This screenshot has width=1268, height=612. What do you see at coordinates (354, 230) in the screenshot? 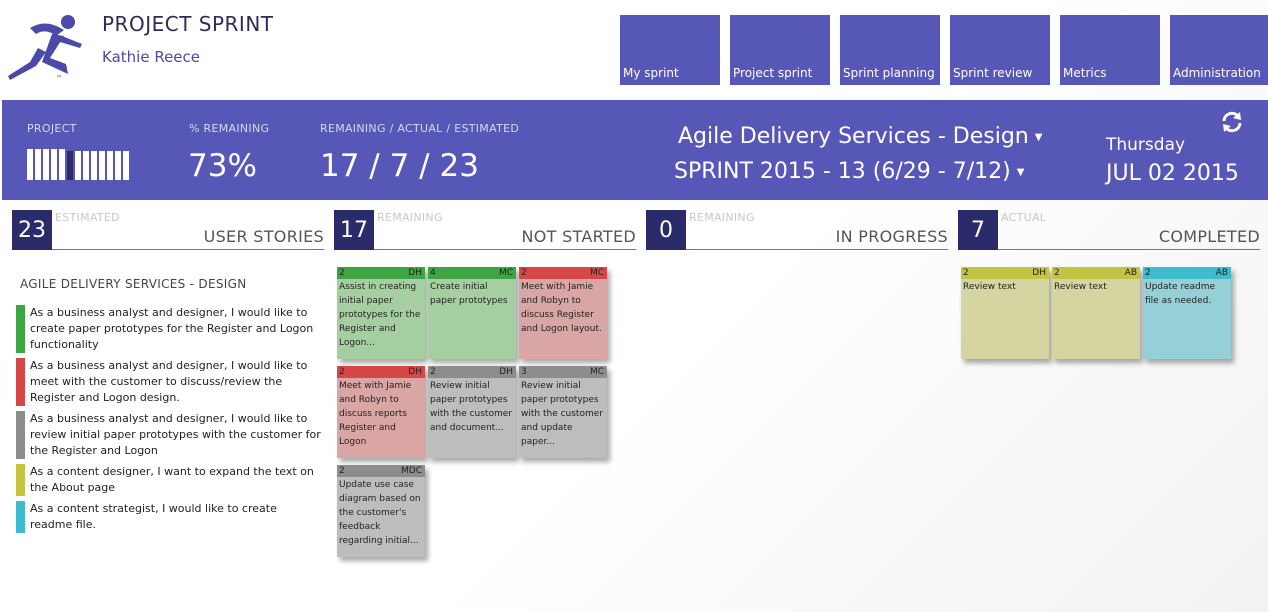
I see `column-count: 17` at bounding box center [354, 230].